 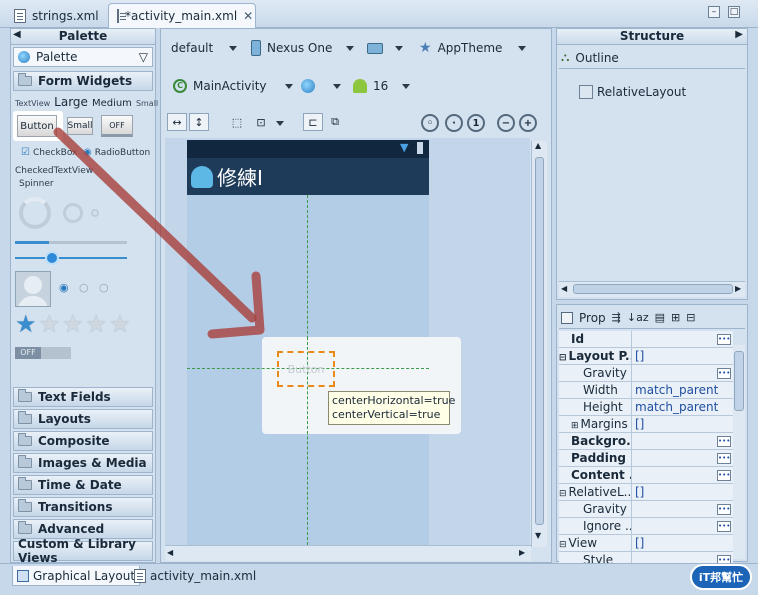 I want to click on bottom-tab-label: Graphical Layout, so click(x=84, y=575).